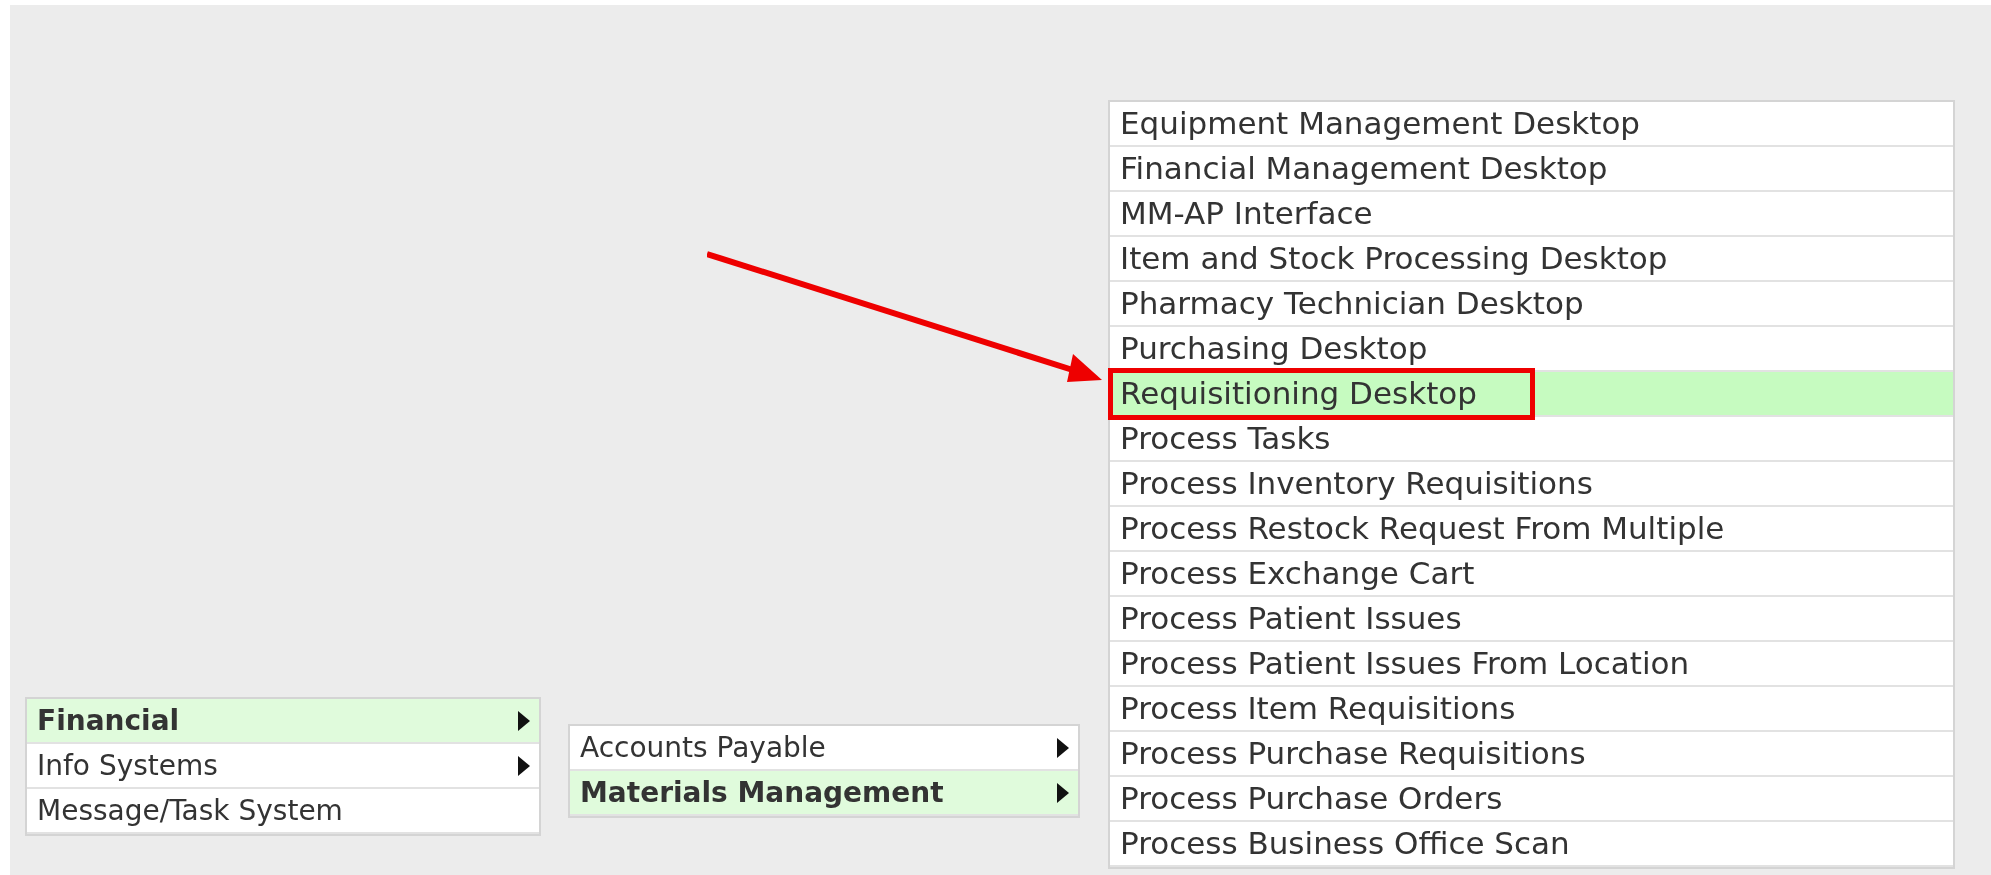 This screenshot has height=875, width=1991. I want to click on menu-item: Requisitioning Desktop, so click(1531, 394).